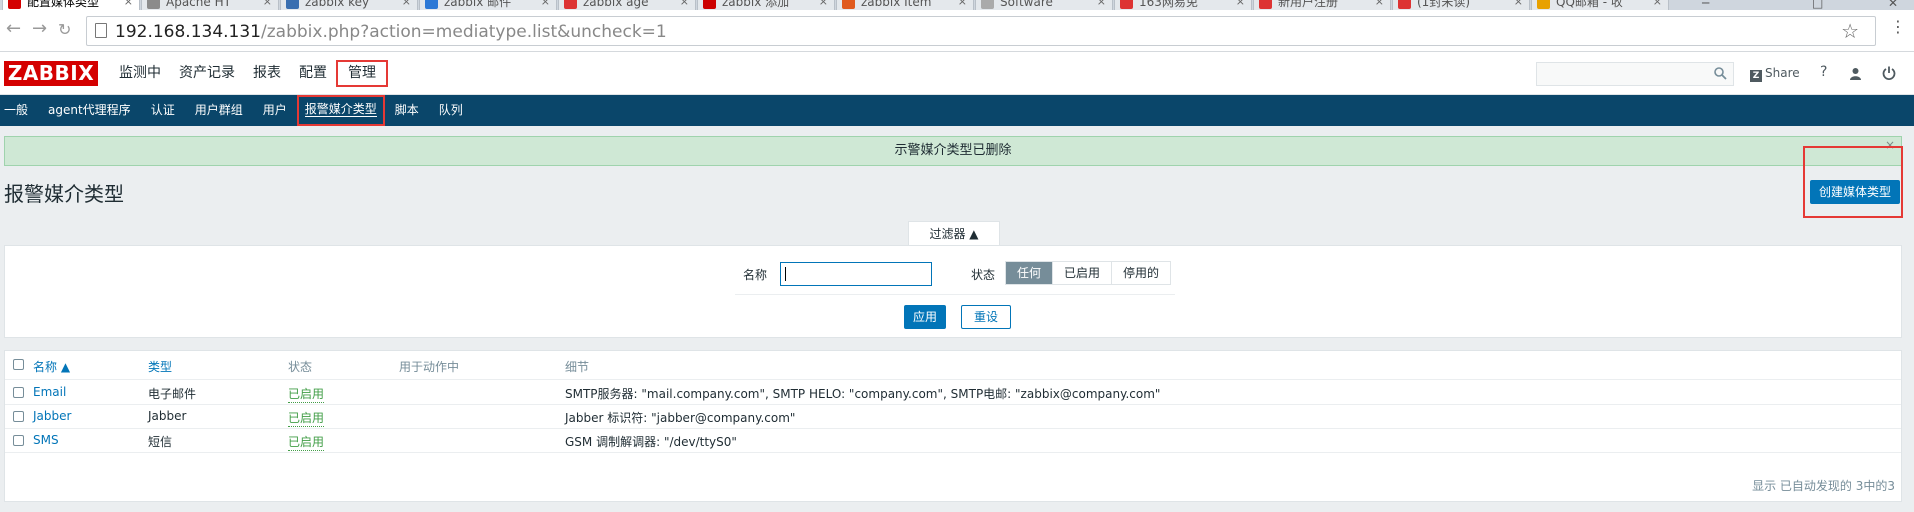 This screenshot has height=512, width=1914. I want to click on page-title: 报警媒介类型, so click(64, 194).